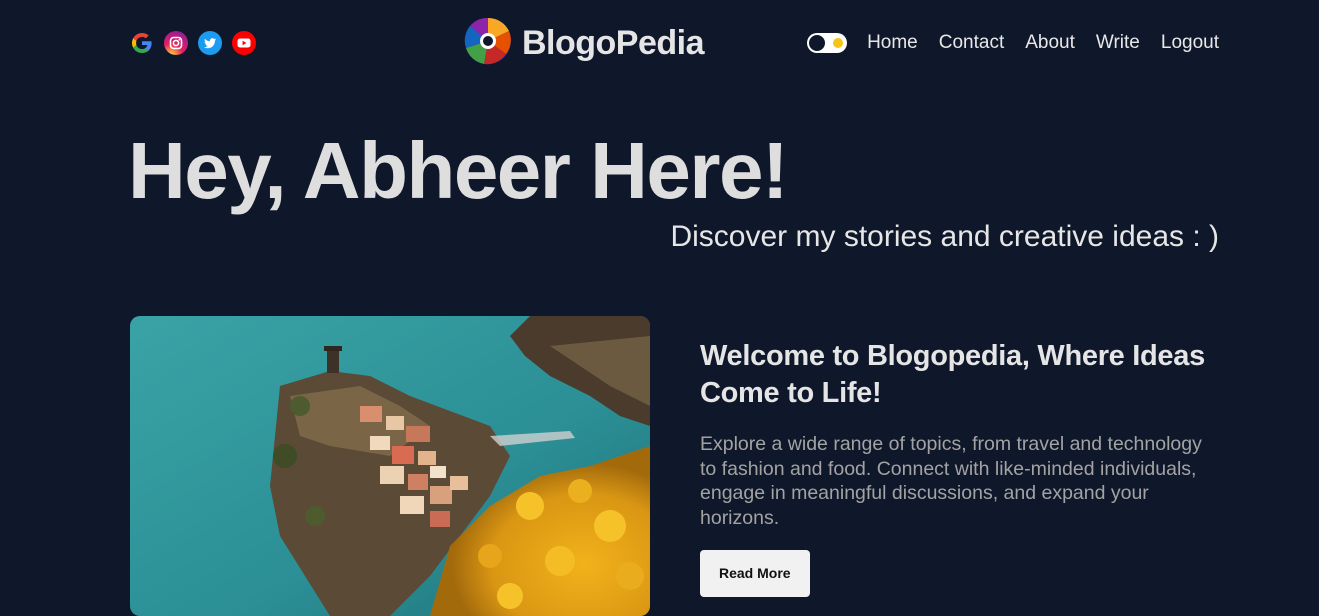  Describe the element at coordinates (458, 170) in the screenshot. I see `hero-title: Hey, Abheer Here!` at that location.